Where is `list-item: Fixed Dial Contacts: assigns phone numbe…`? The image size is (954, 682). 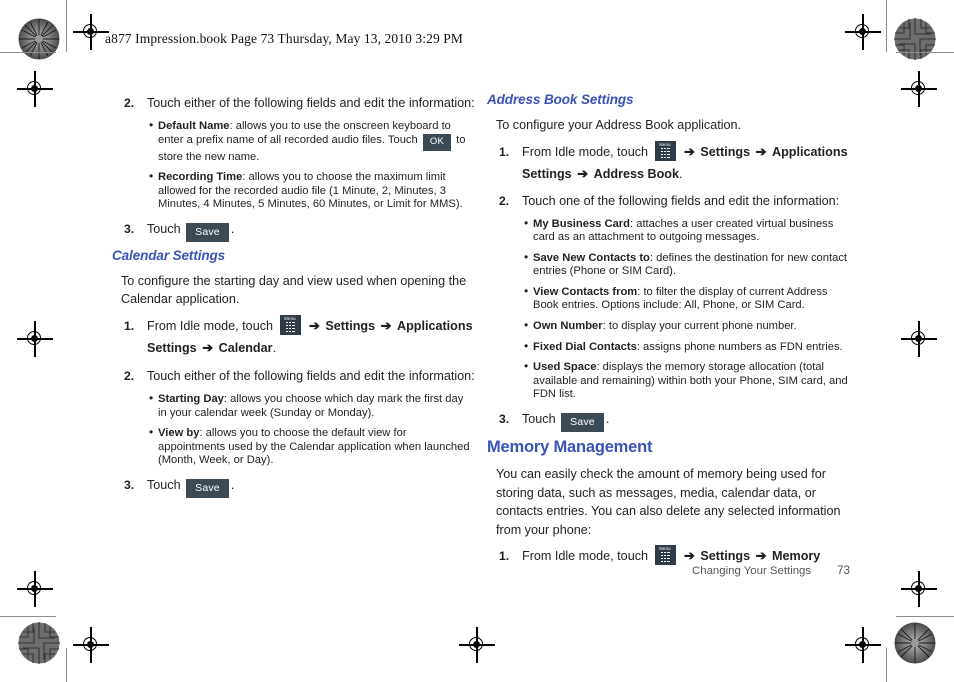 list-item: Fixed Dial Contacts: assigns phone numbe… is located at coordinates (687, 347).